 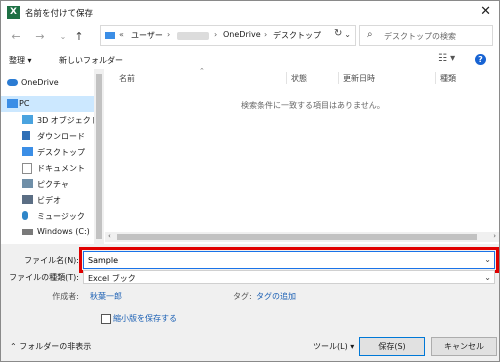 What do you see at coordinates (26, 135) in the screenshot?
I see `download-icon` at bounding box center [26, 135].